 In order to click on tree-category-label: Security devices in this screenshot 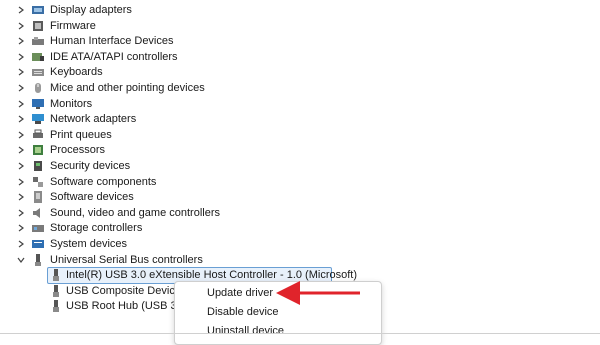, I will do `click(90, 166)`.